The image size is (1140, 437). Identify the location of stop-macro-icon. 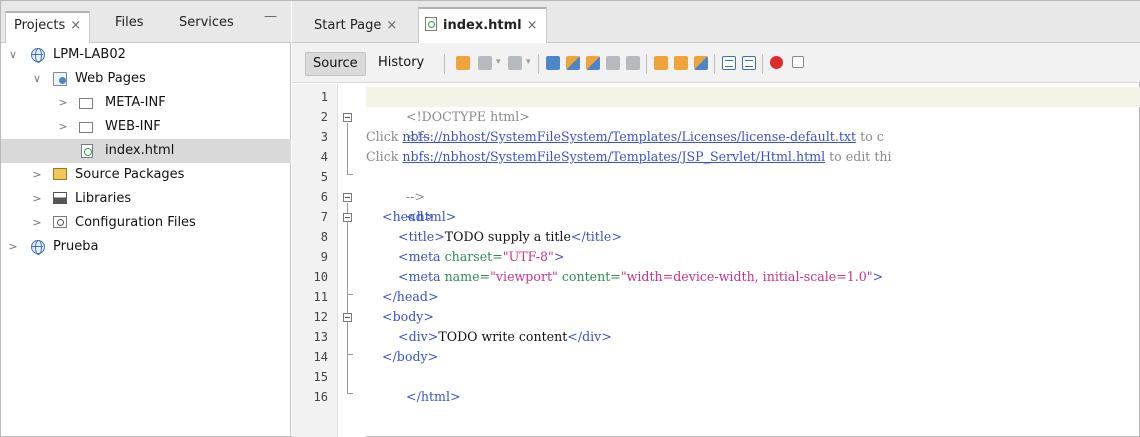
(798, 62).